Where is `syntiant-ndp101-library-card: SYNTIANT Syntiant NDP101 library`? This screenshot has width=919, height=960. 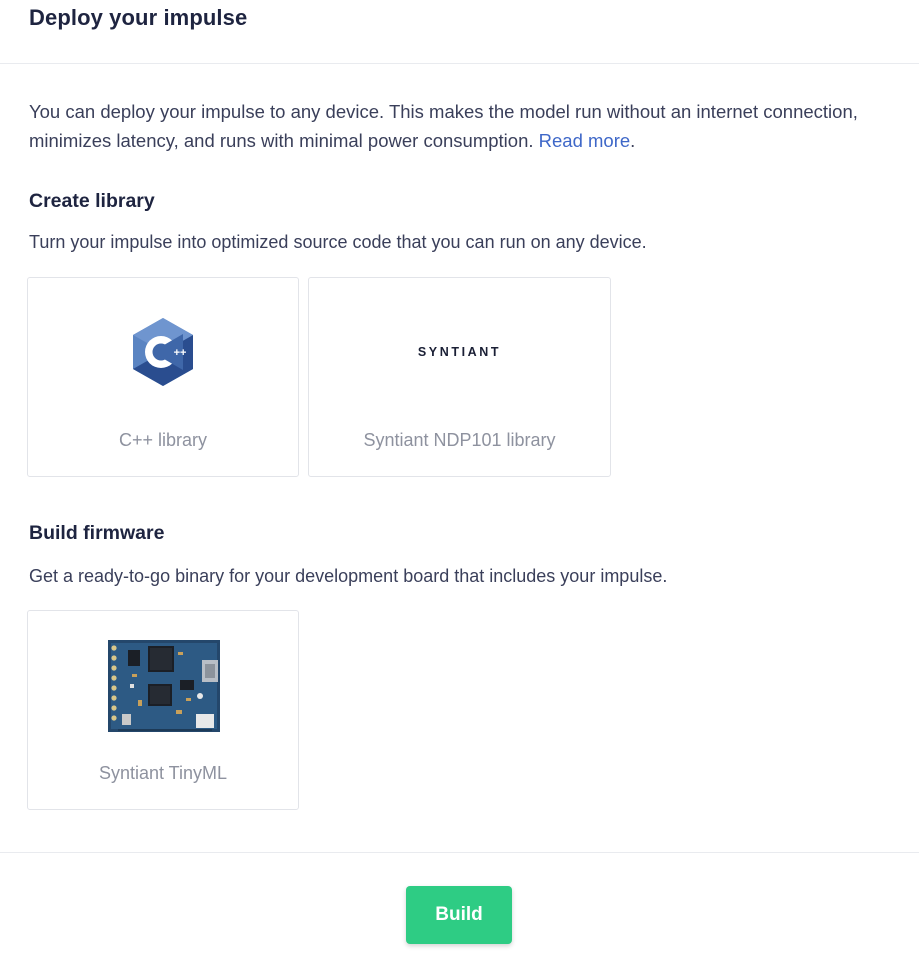 syntiant-ndp101-library-card: SYNTIANT Syntiant NDP101 library is located at coordinates (459, 377).